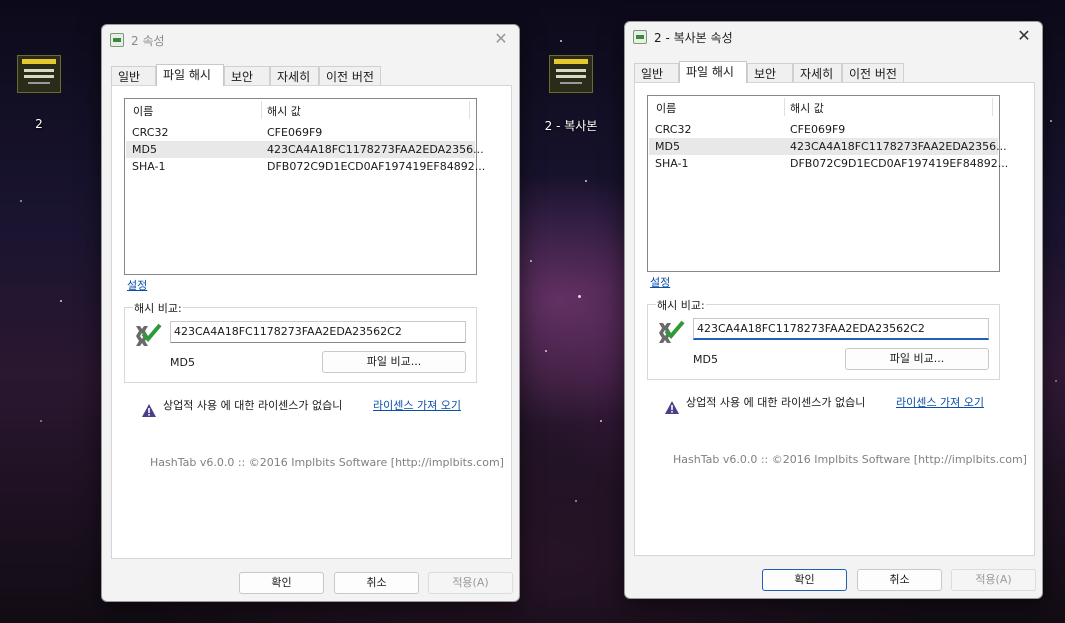 This screenshot has height=623, width=1065. What do you see at coordinates (571, 126) in the screenshot?
I see `desktop-icon-label: 2 - 복사본` at bounding box center [571, 126].